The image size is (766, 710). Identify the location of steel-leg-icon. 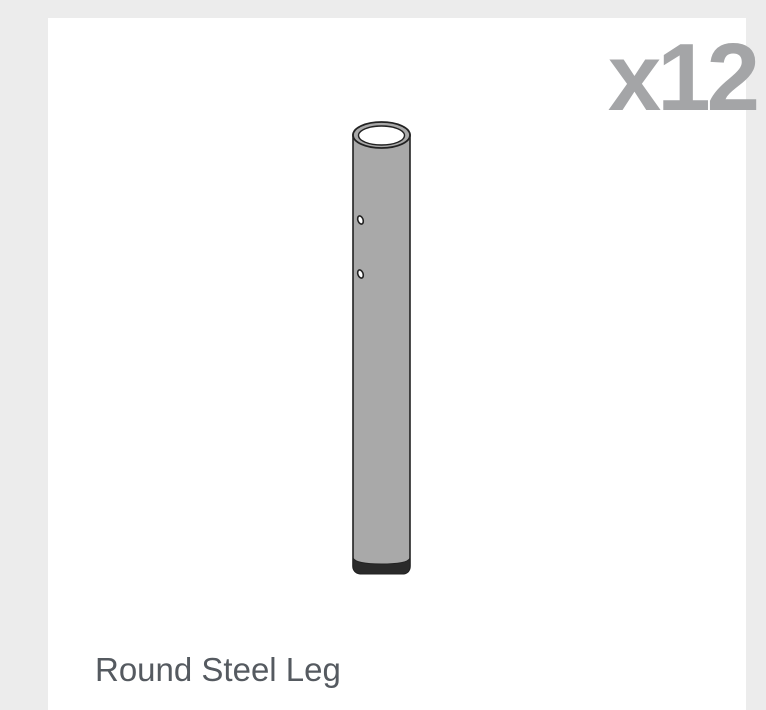
(381, 348).